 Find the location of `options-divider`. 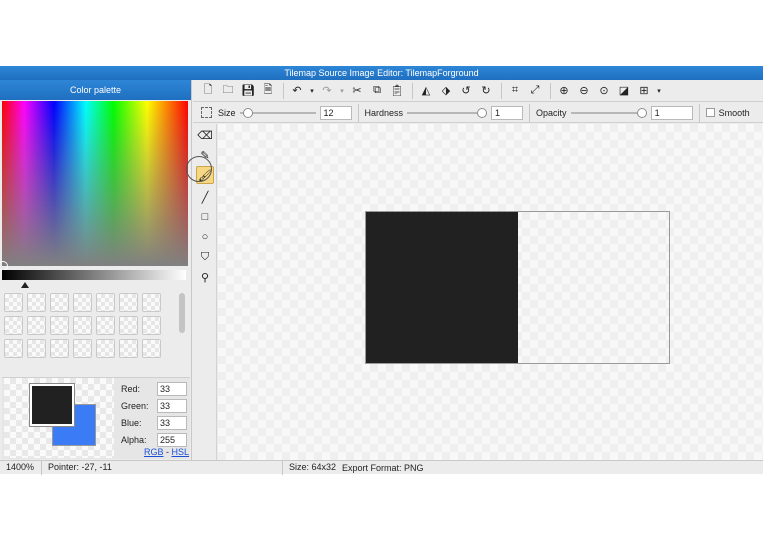

options-divider is located at coordinates (699, 112).